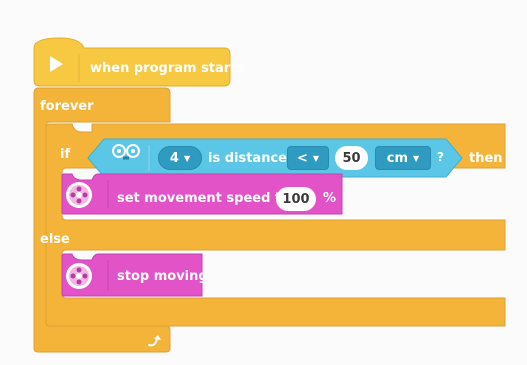 This screenshot has width=527, height=365. Describe the element at coordinates (65, 154) in the screenshot. I see `if-label: if` at that location.